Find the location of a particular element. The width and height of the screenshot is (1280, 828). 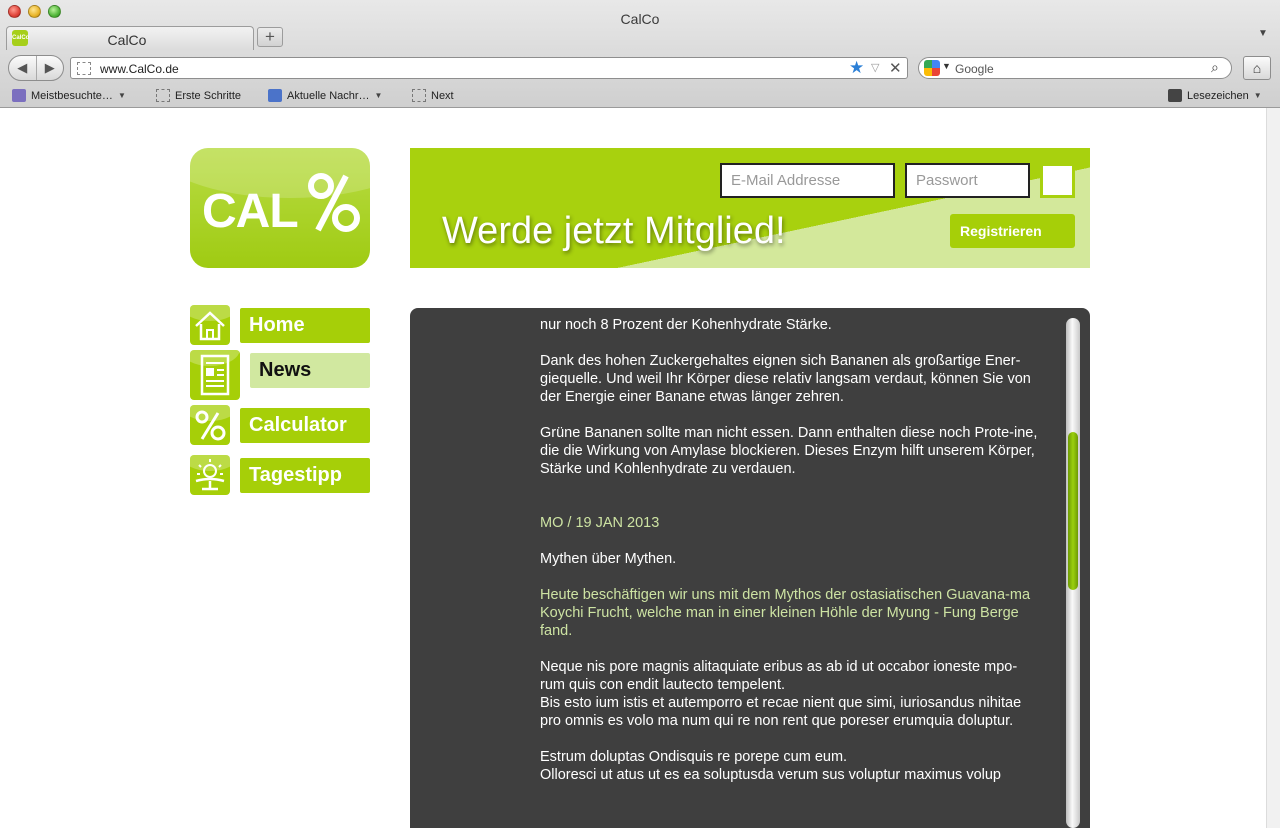

article-headline: Mythen über Mythen. is located at coordinates (608, 559).